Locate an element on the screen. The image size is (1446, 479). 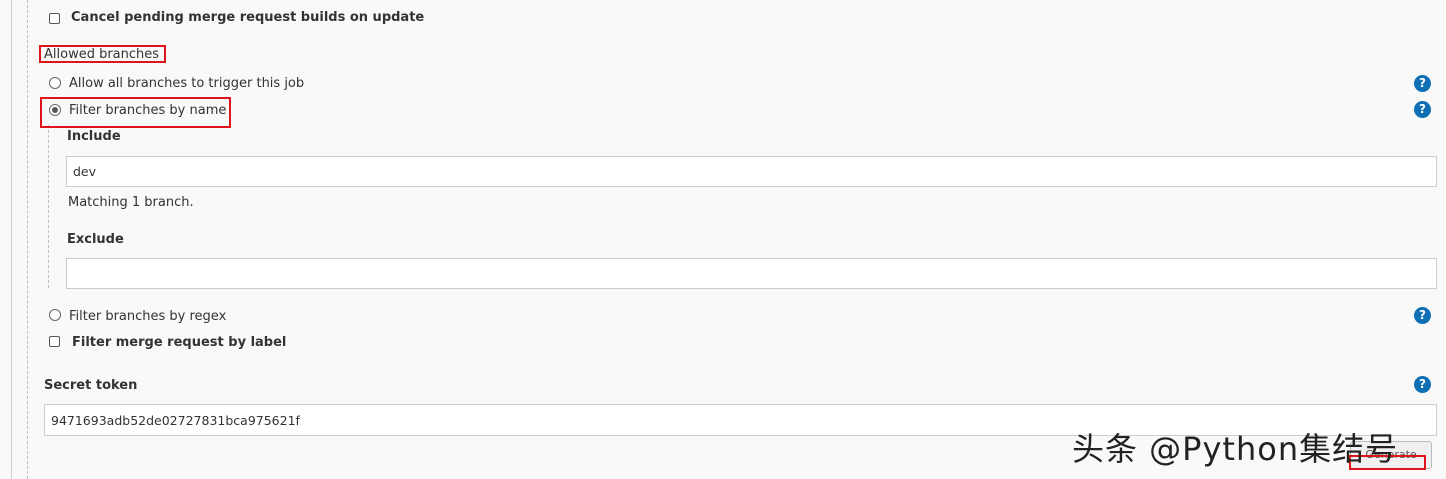
filter-label-label: Filter merge request by label is located at coordinates (179, 342).